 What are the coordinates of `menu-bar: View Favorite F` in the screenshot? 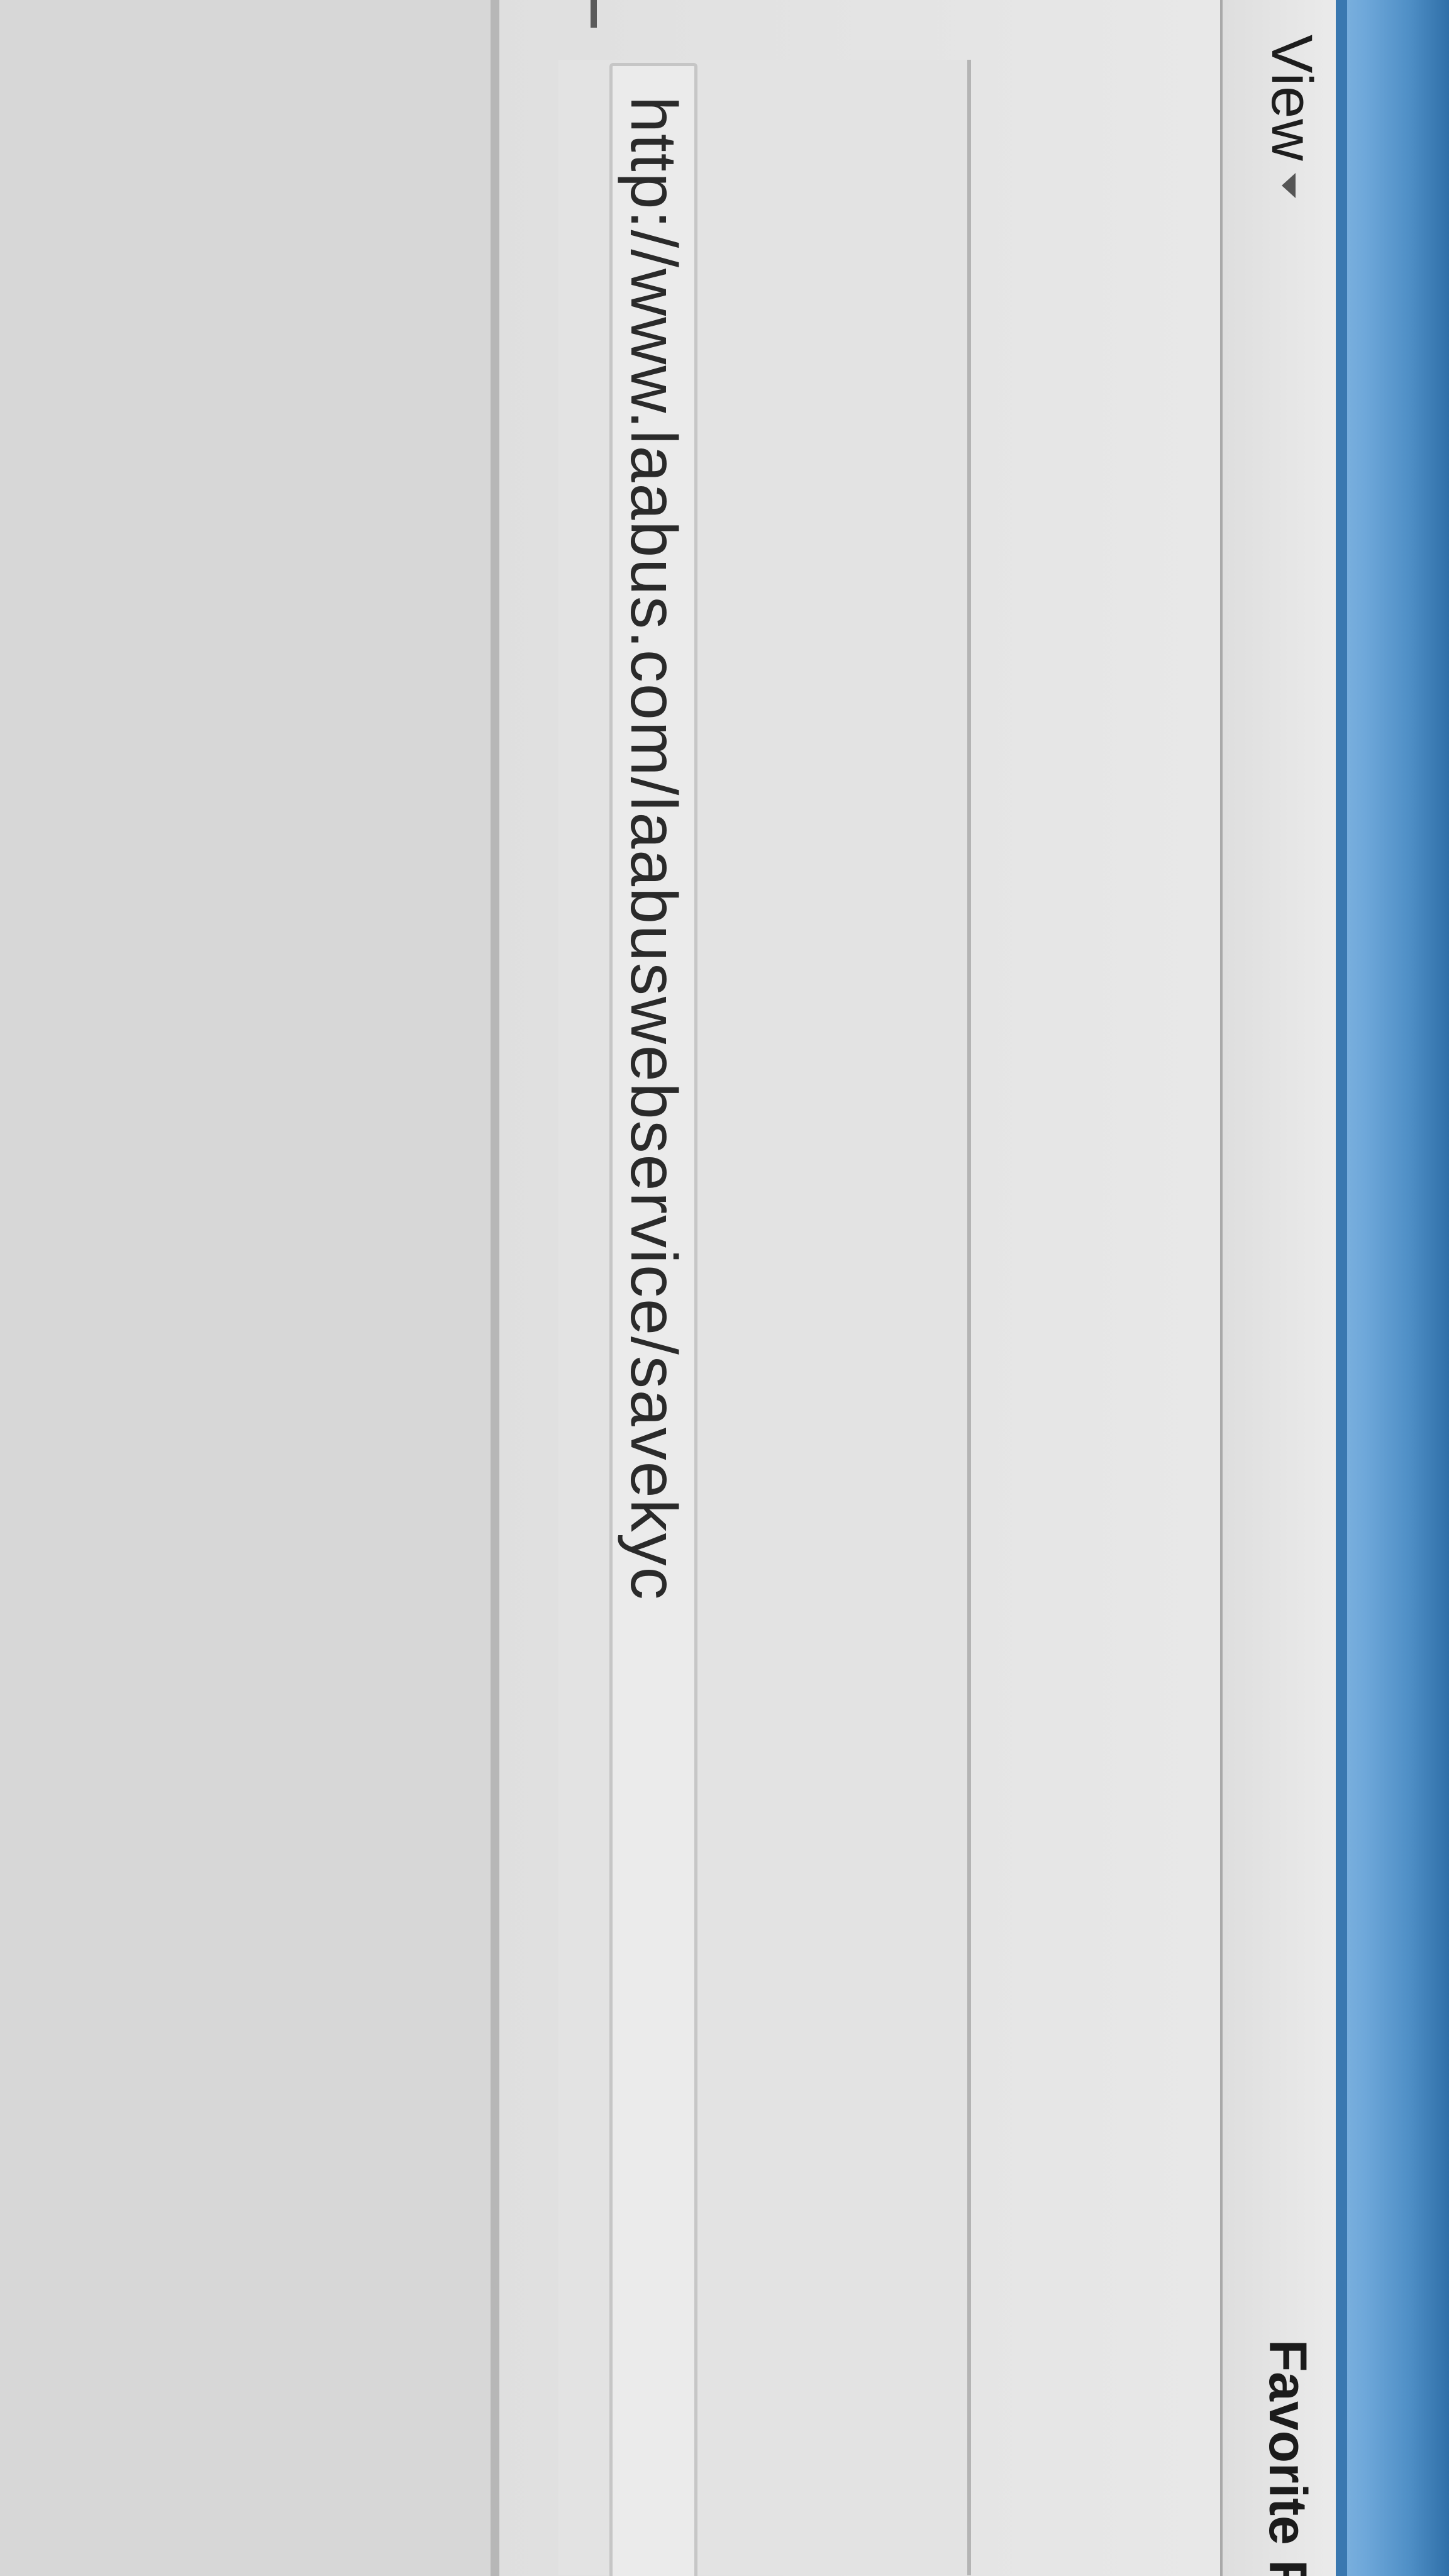 It's located at (1278, 1288).